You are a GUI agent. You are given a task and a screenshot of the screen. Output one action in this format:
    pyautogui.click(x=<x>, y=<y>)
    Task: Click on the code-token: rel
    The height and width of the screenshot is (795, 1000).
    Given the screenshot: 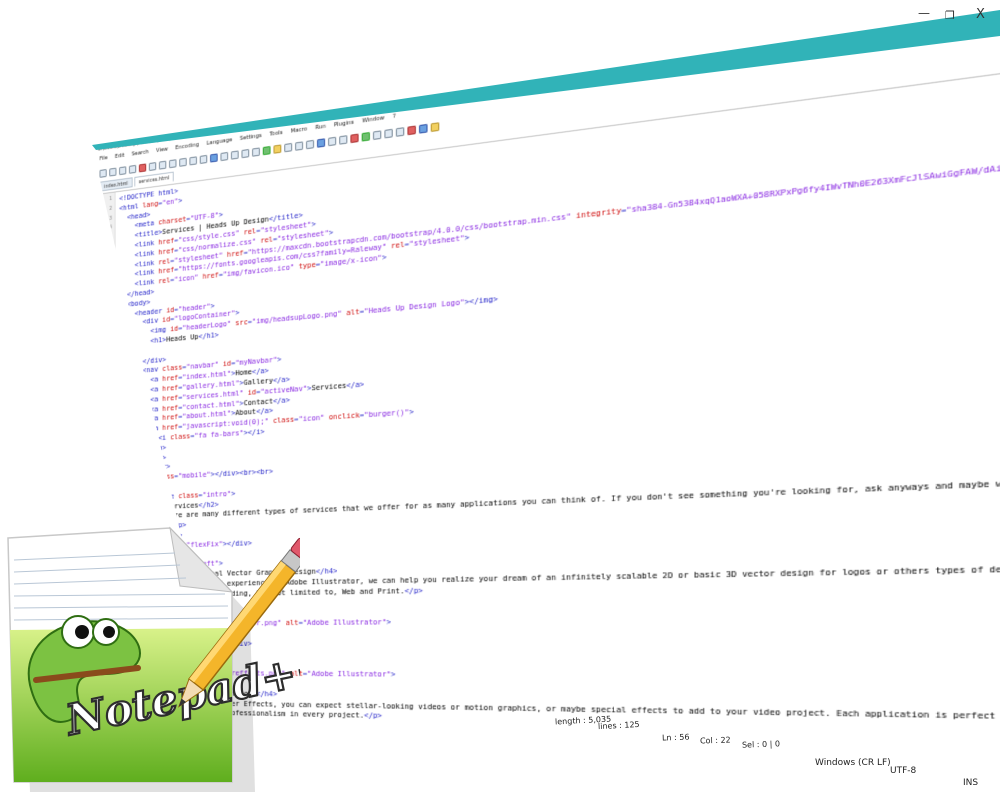 What is the action you would take?
    pyautogui.click(x=397, y=245)
    